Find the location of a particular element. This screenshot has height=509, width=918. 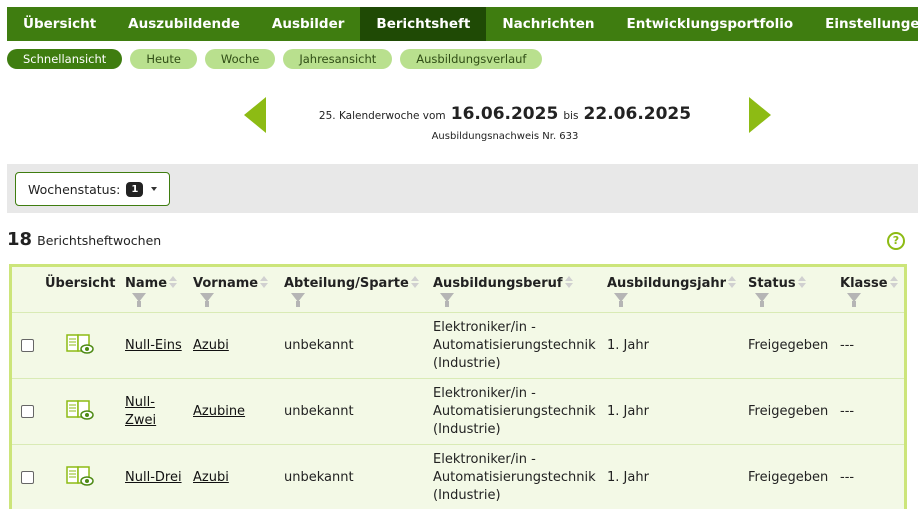

row-vorname: Azubine is located at coordinates (219, 412).